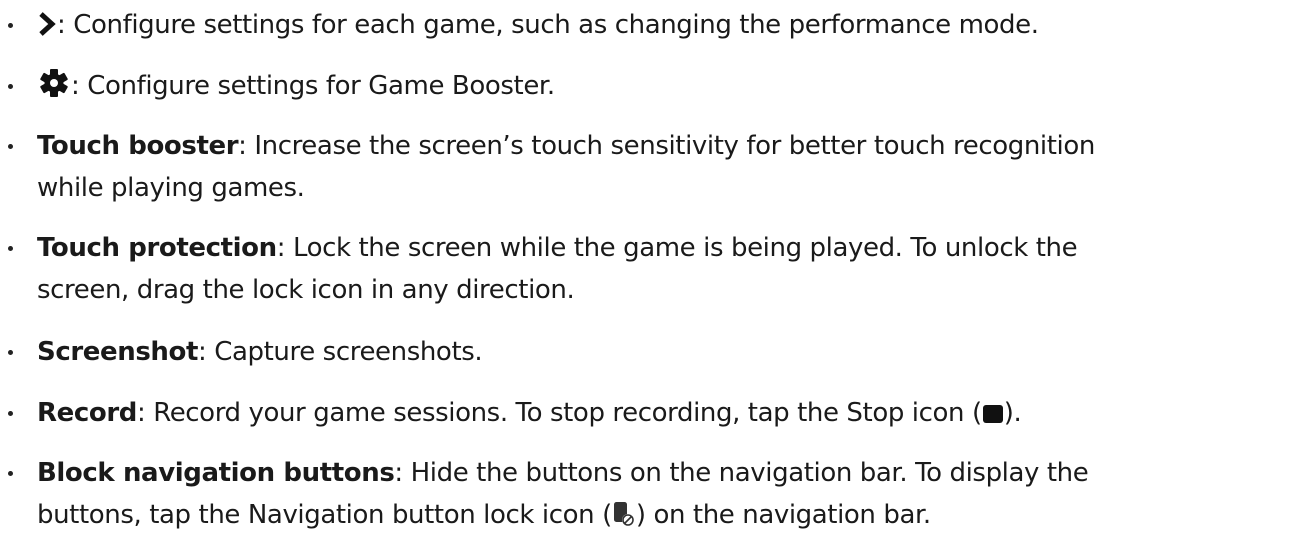  What do you see at coordinates (993, 413) in the screenshot?
I see `stop-icon` at bounding box center [993, 413].